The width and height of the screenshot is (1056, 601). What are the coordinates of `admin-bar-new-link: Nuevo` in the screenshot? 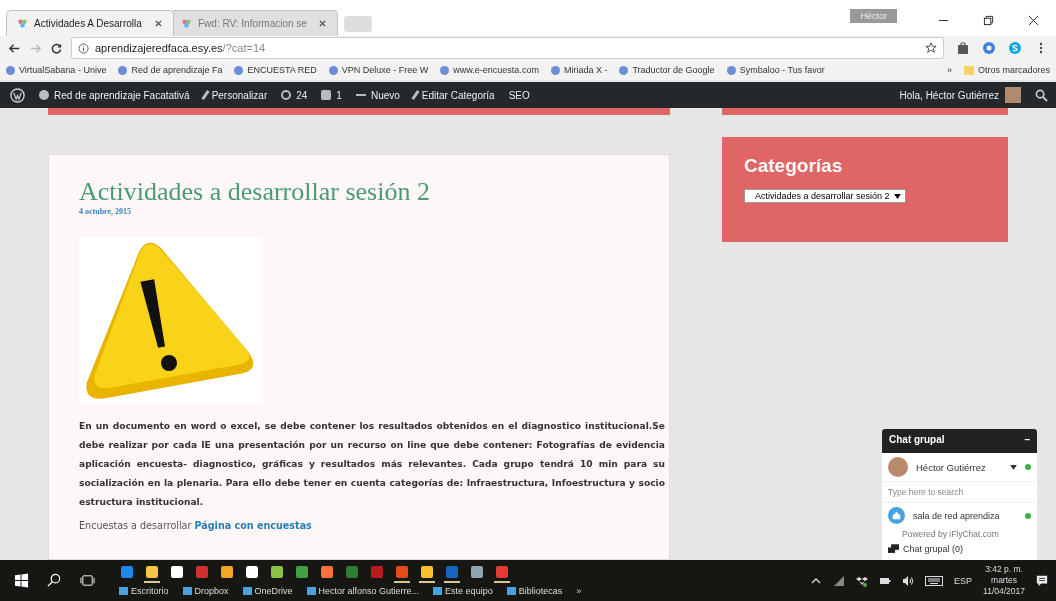 It's located at (377, 95).